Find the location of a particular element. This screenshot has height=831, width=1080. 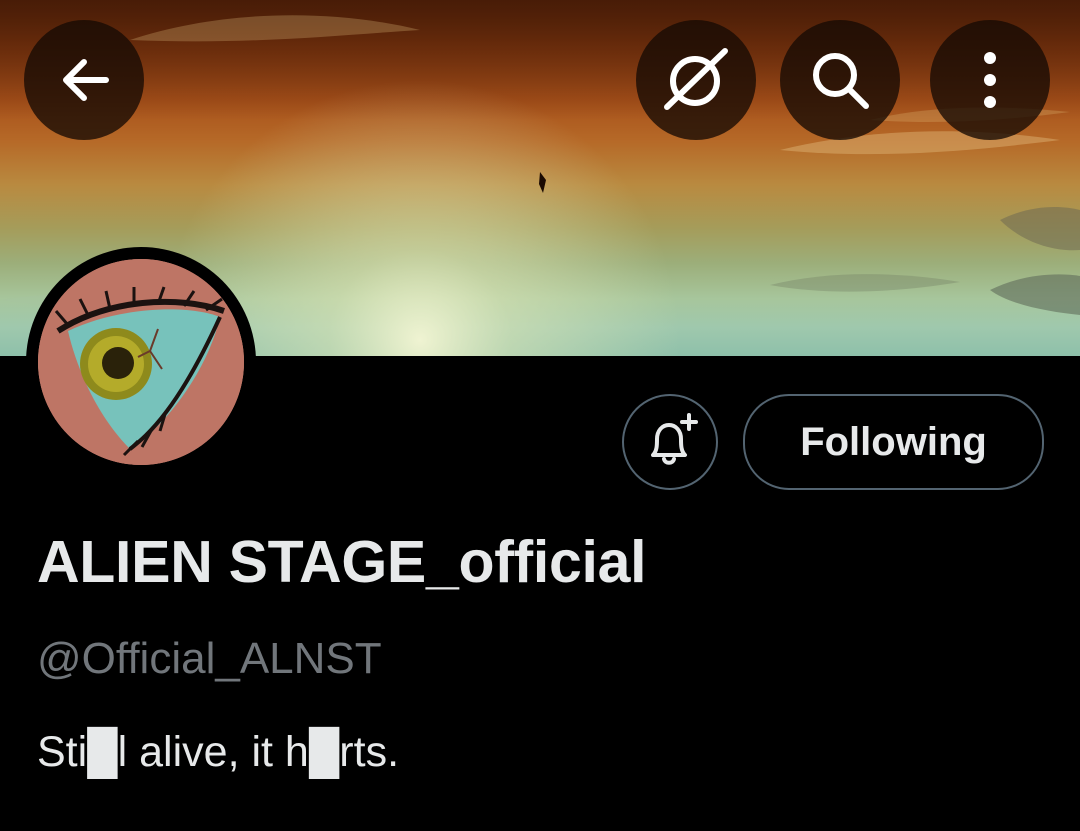

more-options-button is located at coordinates (990, 80).